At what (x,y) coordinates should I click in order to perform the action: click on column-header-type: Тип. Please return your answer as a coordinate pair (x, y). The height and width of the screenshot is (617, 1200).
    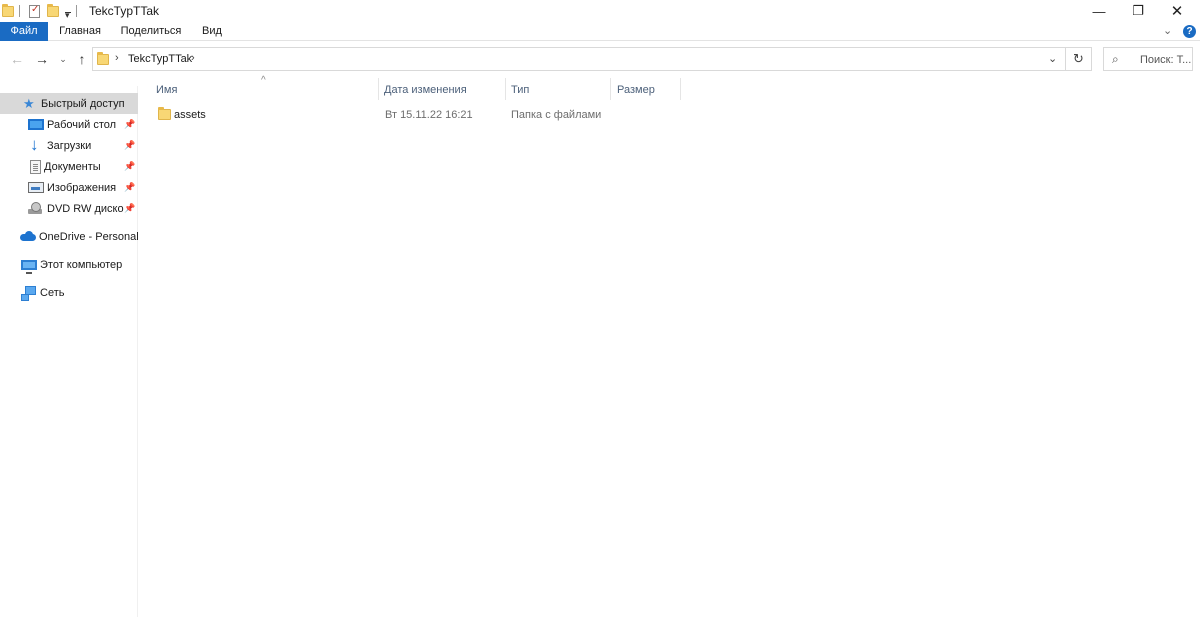
    Looking at the image, I should click on (561, 92).